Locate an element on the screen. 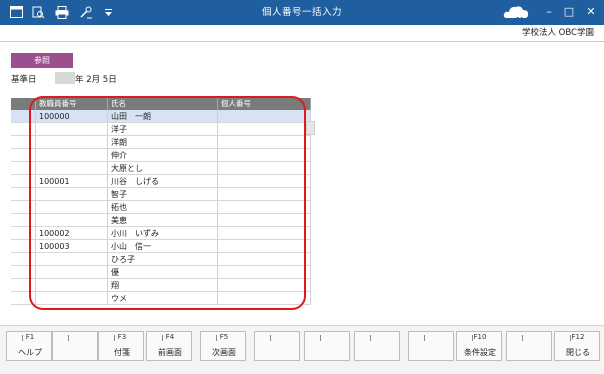 The height and width of the screenshot is (374, 604). table-row: 洋子 is located at coordinates (161, 129).